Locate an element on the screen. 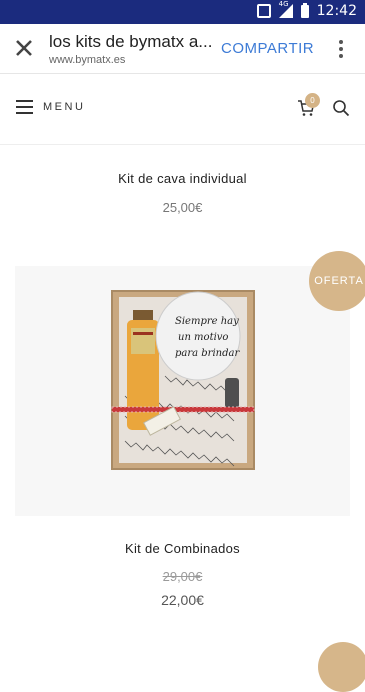 The image size is (365, 692). close-icon is located at coordinates (24, 48).